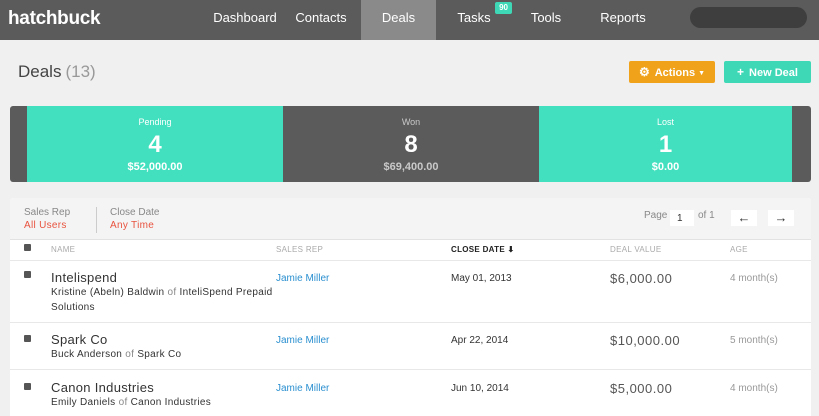 The image size is (819, 416). Describe the element at coordinates (656, 215) in the screenshot. I see `page-label: Page` at that location.